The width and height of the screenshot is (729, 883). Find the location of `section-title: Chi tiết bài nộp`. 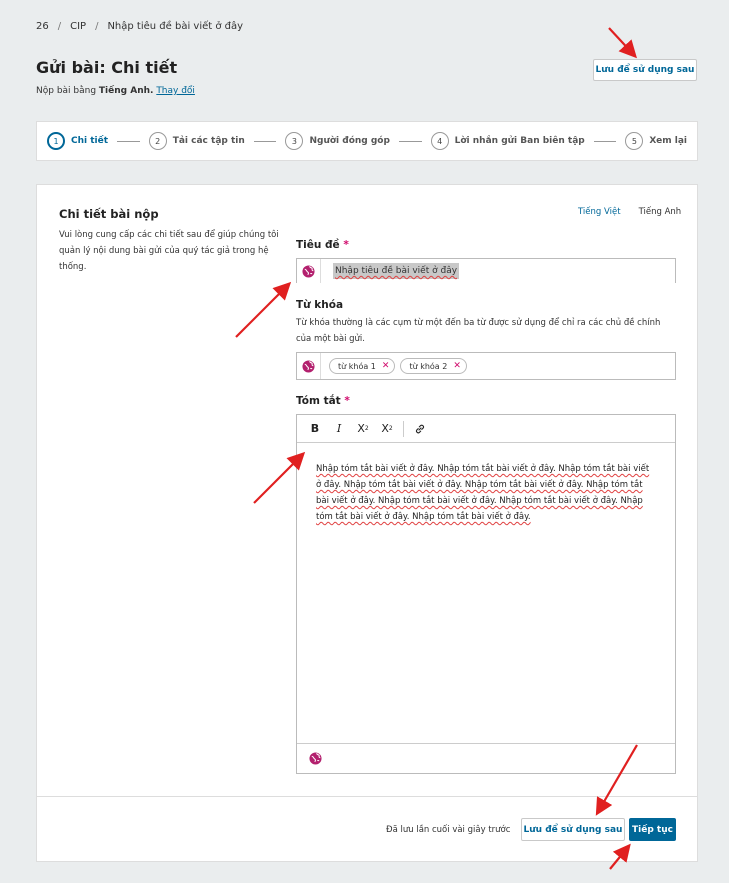

section-title: Chi tiết bài nộp is located at coordinates (109, 214).